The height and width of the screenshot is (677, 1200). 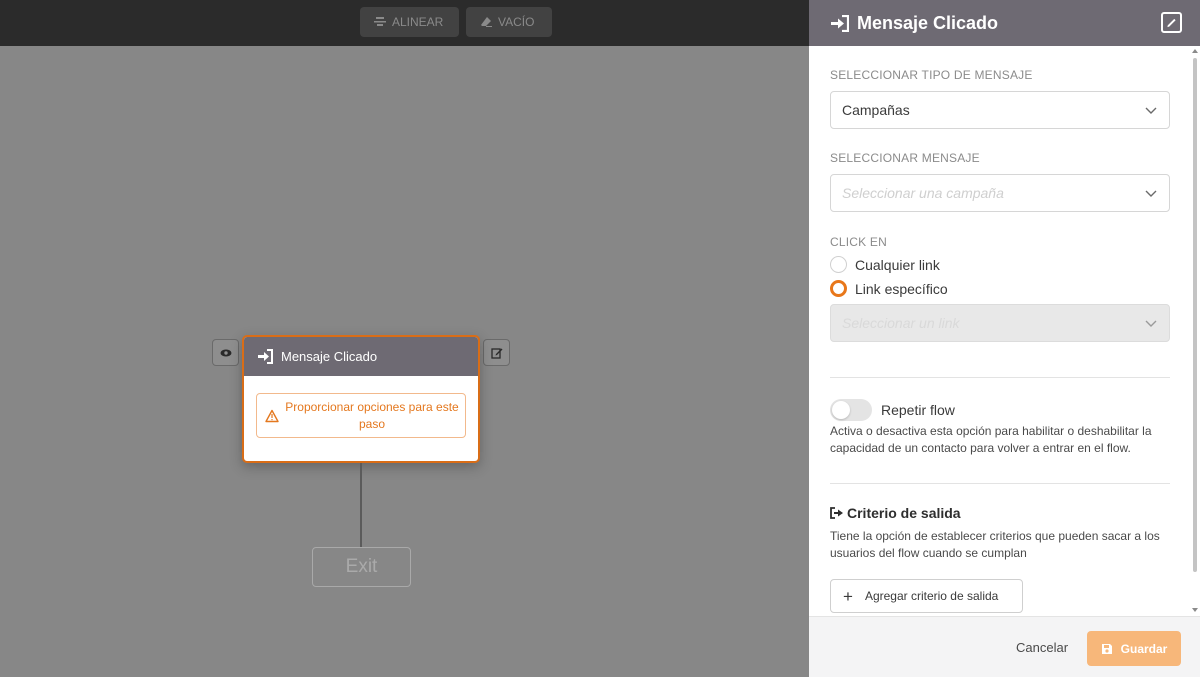 I want to click on node-header: Mensaje Clicado, so click(x=361, y=356).